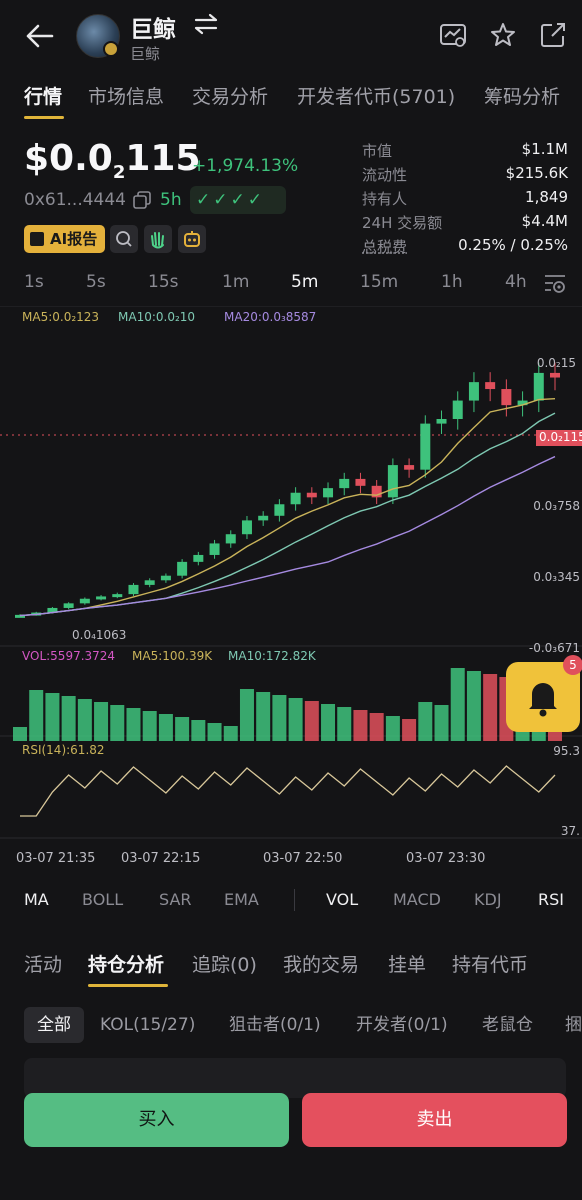  What do you see at coordinates (551, 899) in the screenshot?
I see `indicator-rsi: RSI` at bounding box center [551, 899].